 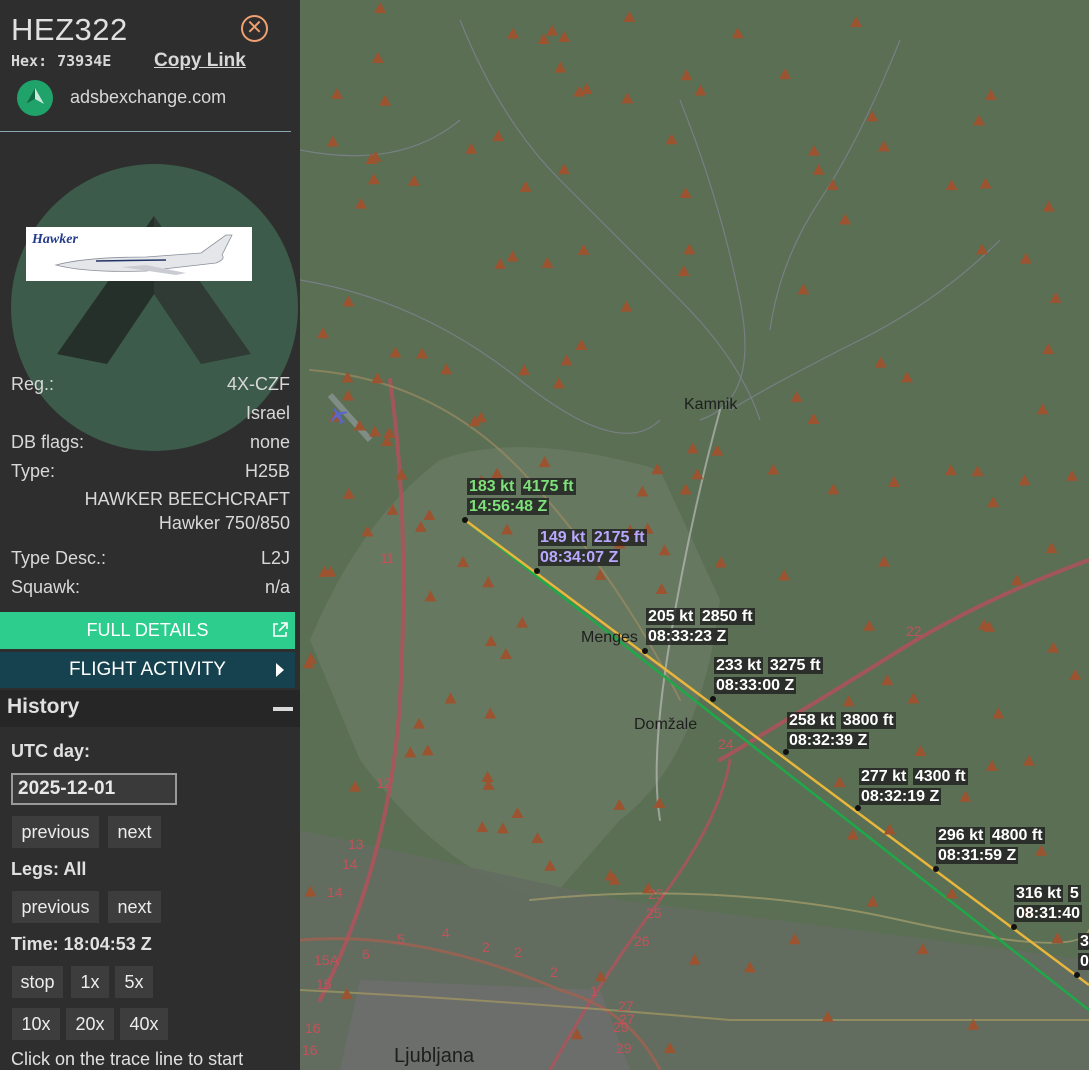 What do you see at coordinates (134, 832) in the screenshot?
I see `day-next-button: next` at bounding box center [134, 832].